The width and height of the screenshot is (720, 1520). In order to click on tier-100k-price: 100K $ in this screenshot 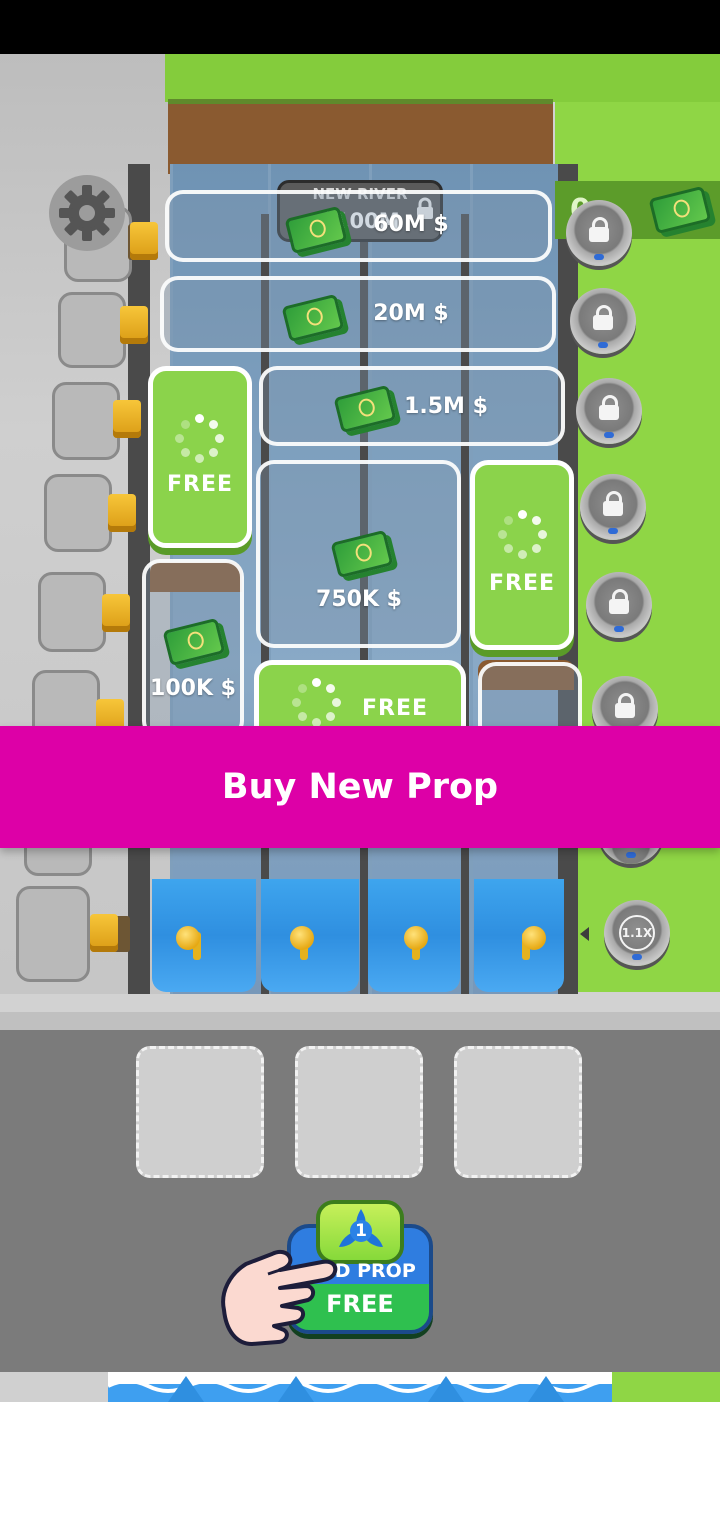, I will do `click(193, 688)`.